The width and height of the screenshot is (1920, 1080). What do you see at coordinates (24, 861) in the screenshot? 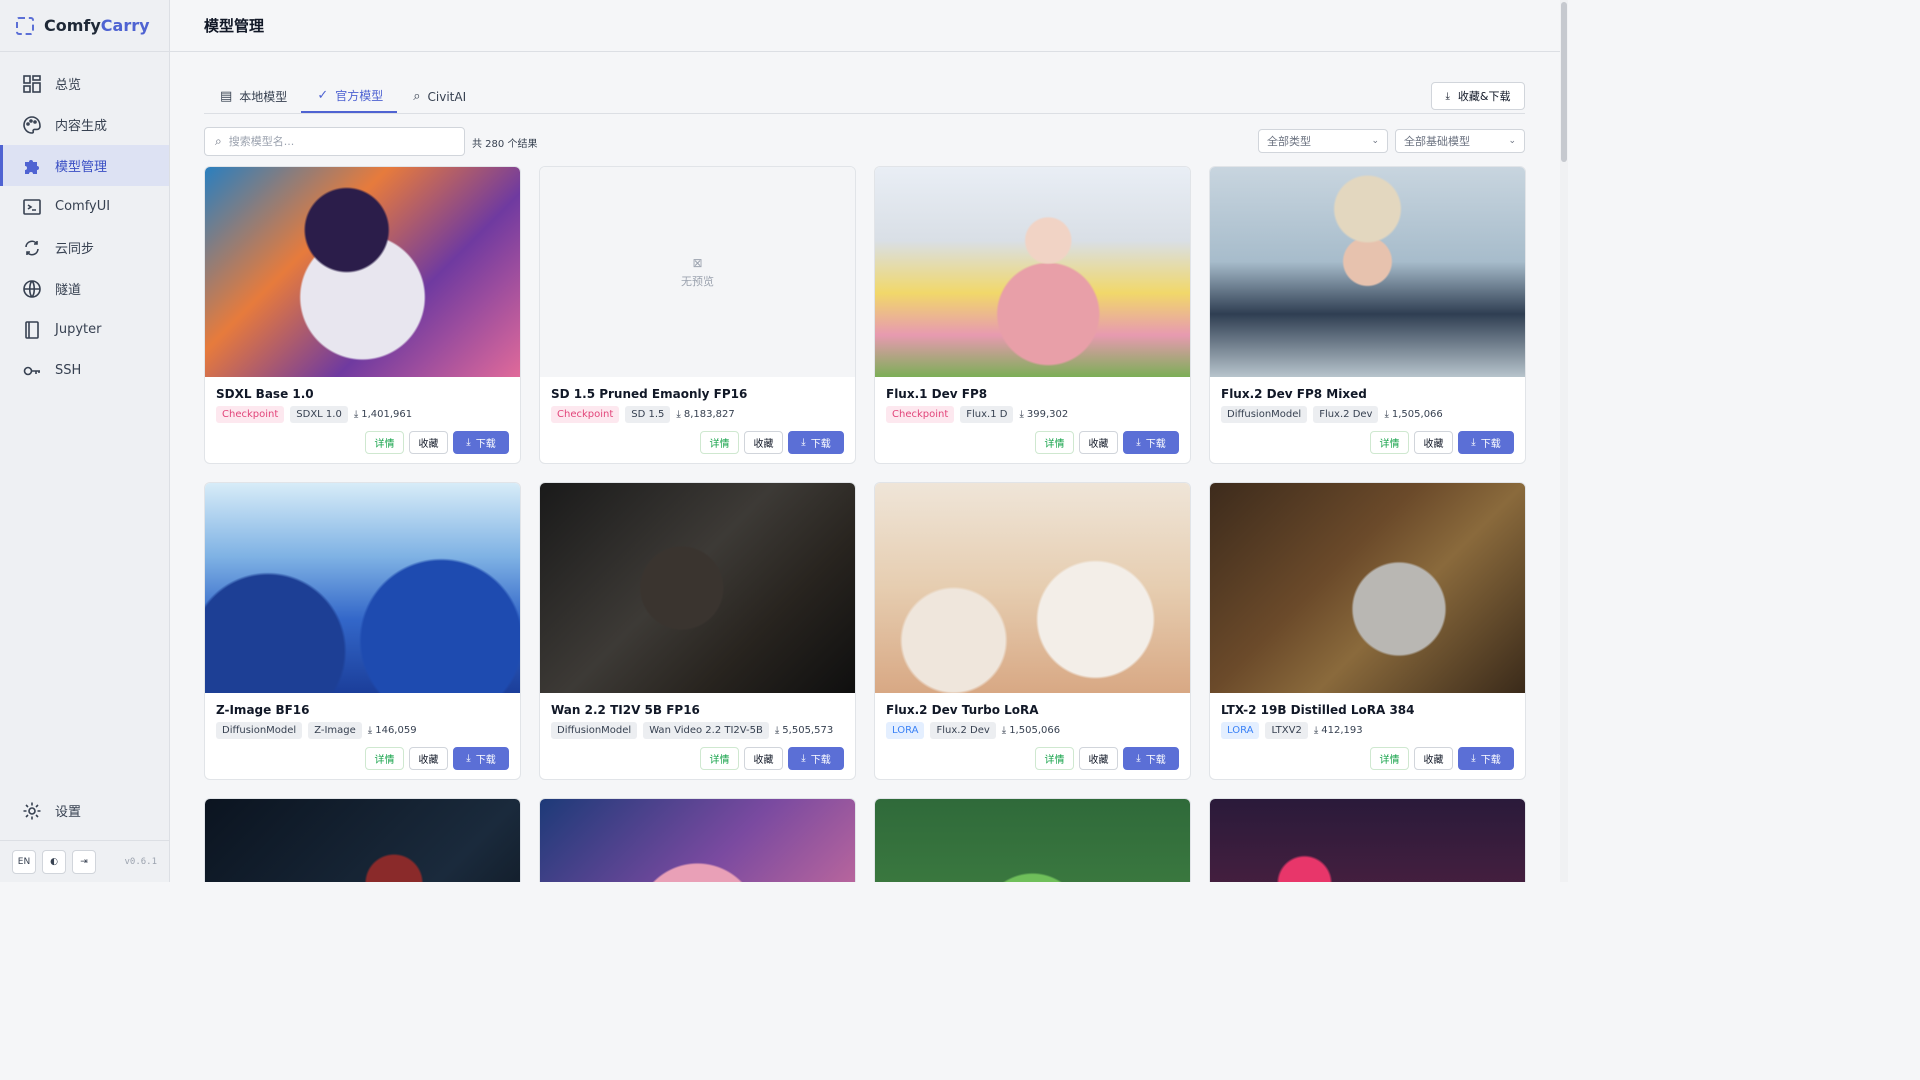
I see `language-toggle-button: EN` at bounding box center [24, 861].